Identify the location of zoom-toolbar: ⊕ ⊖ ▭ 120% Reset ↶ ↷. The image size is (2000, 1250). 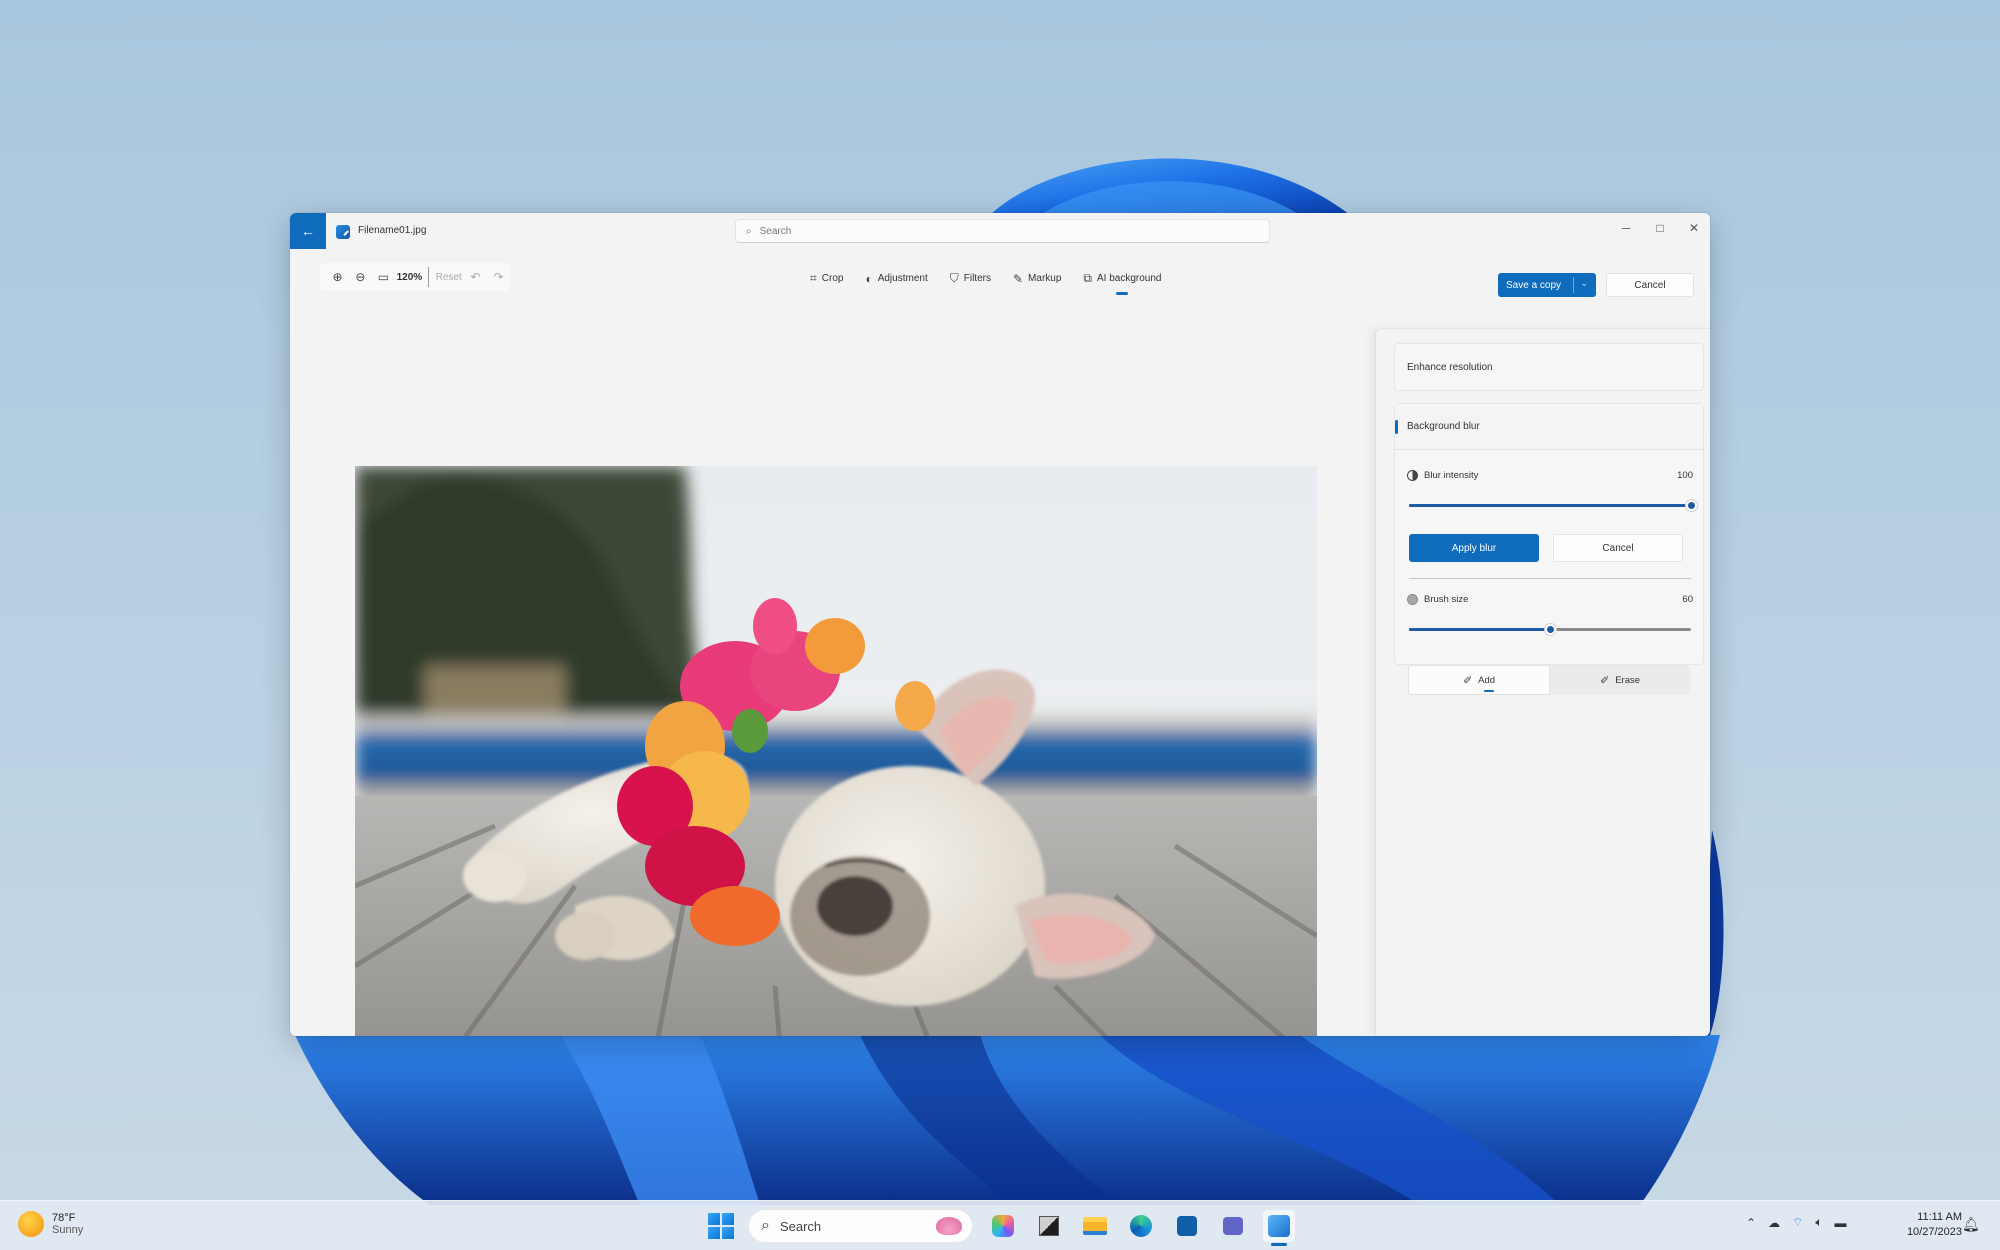
(415, 277).